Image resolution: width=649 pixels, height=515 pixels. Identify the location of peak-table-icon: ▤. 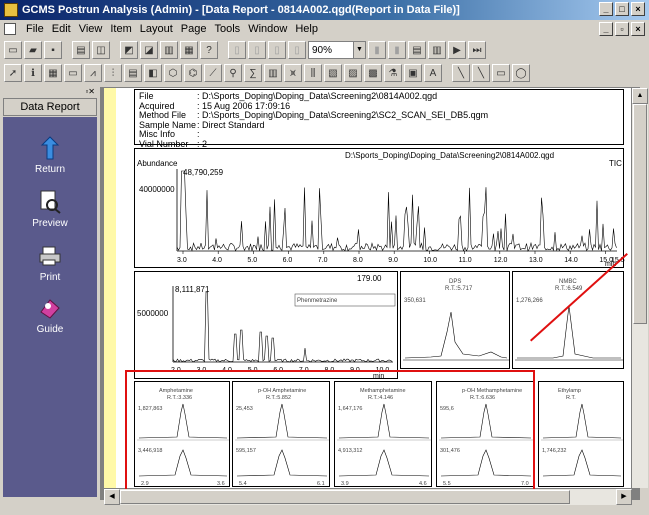
(133, 73).